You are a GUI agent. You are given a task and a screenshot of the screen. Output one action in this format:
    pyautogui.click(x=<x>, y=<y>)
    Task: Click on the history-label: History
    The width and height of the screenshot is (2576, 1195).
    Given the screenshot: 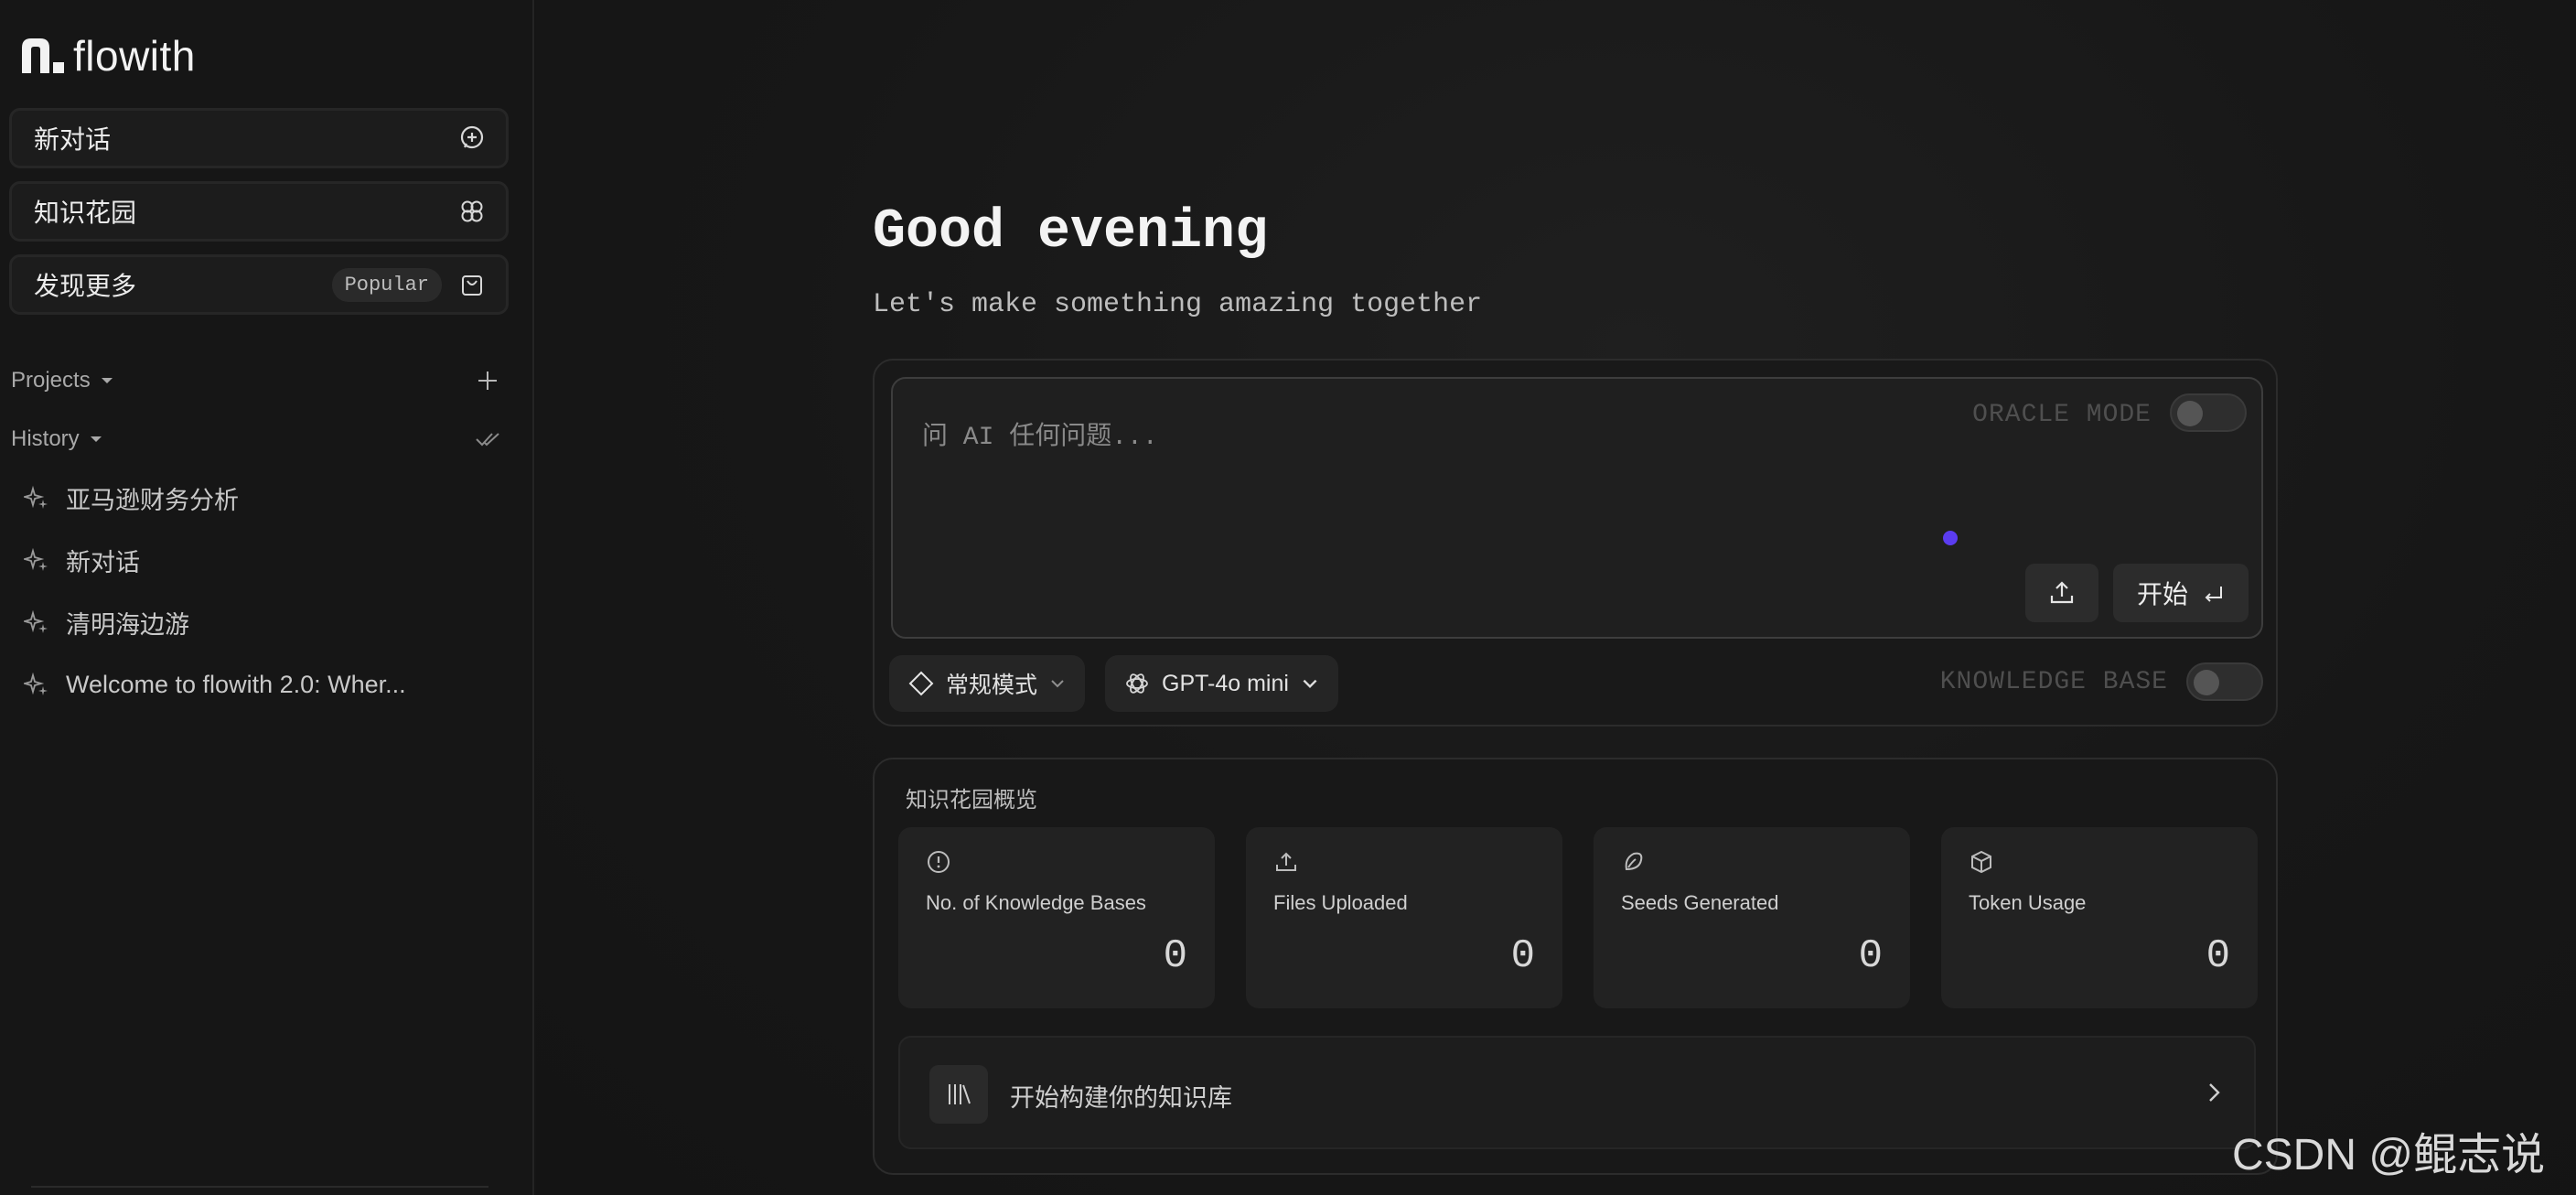 What is the action you would take?
    pyautogui.click(x=45, y=438)
    